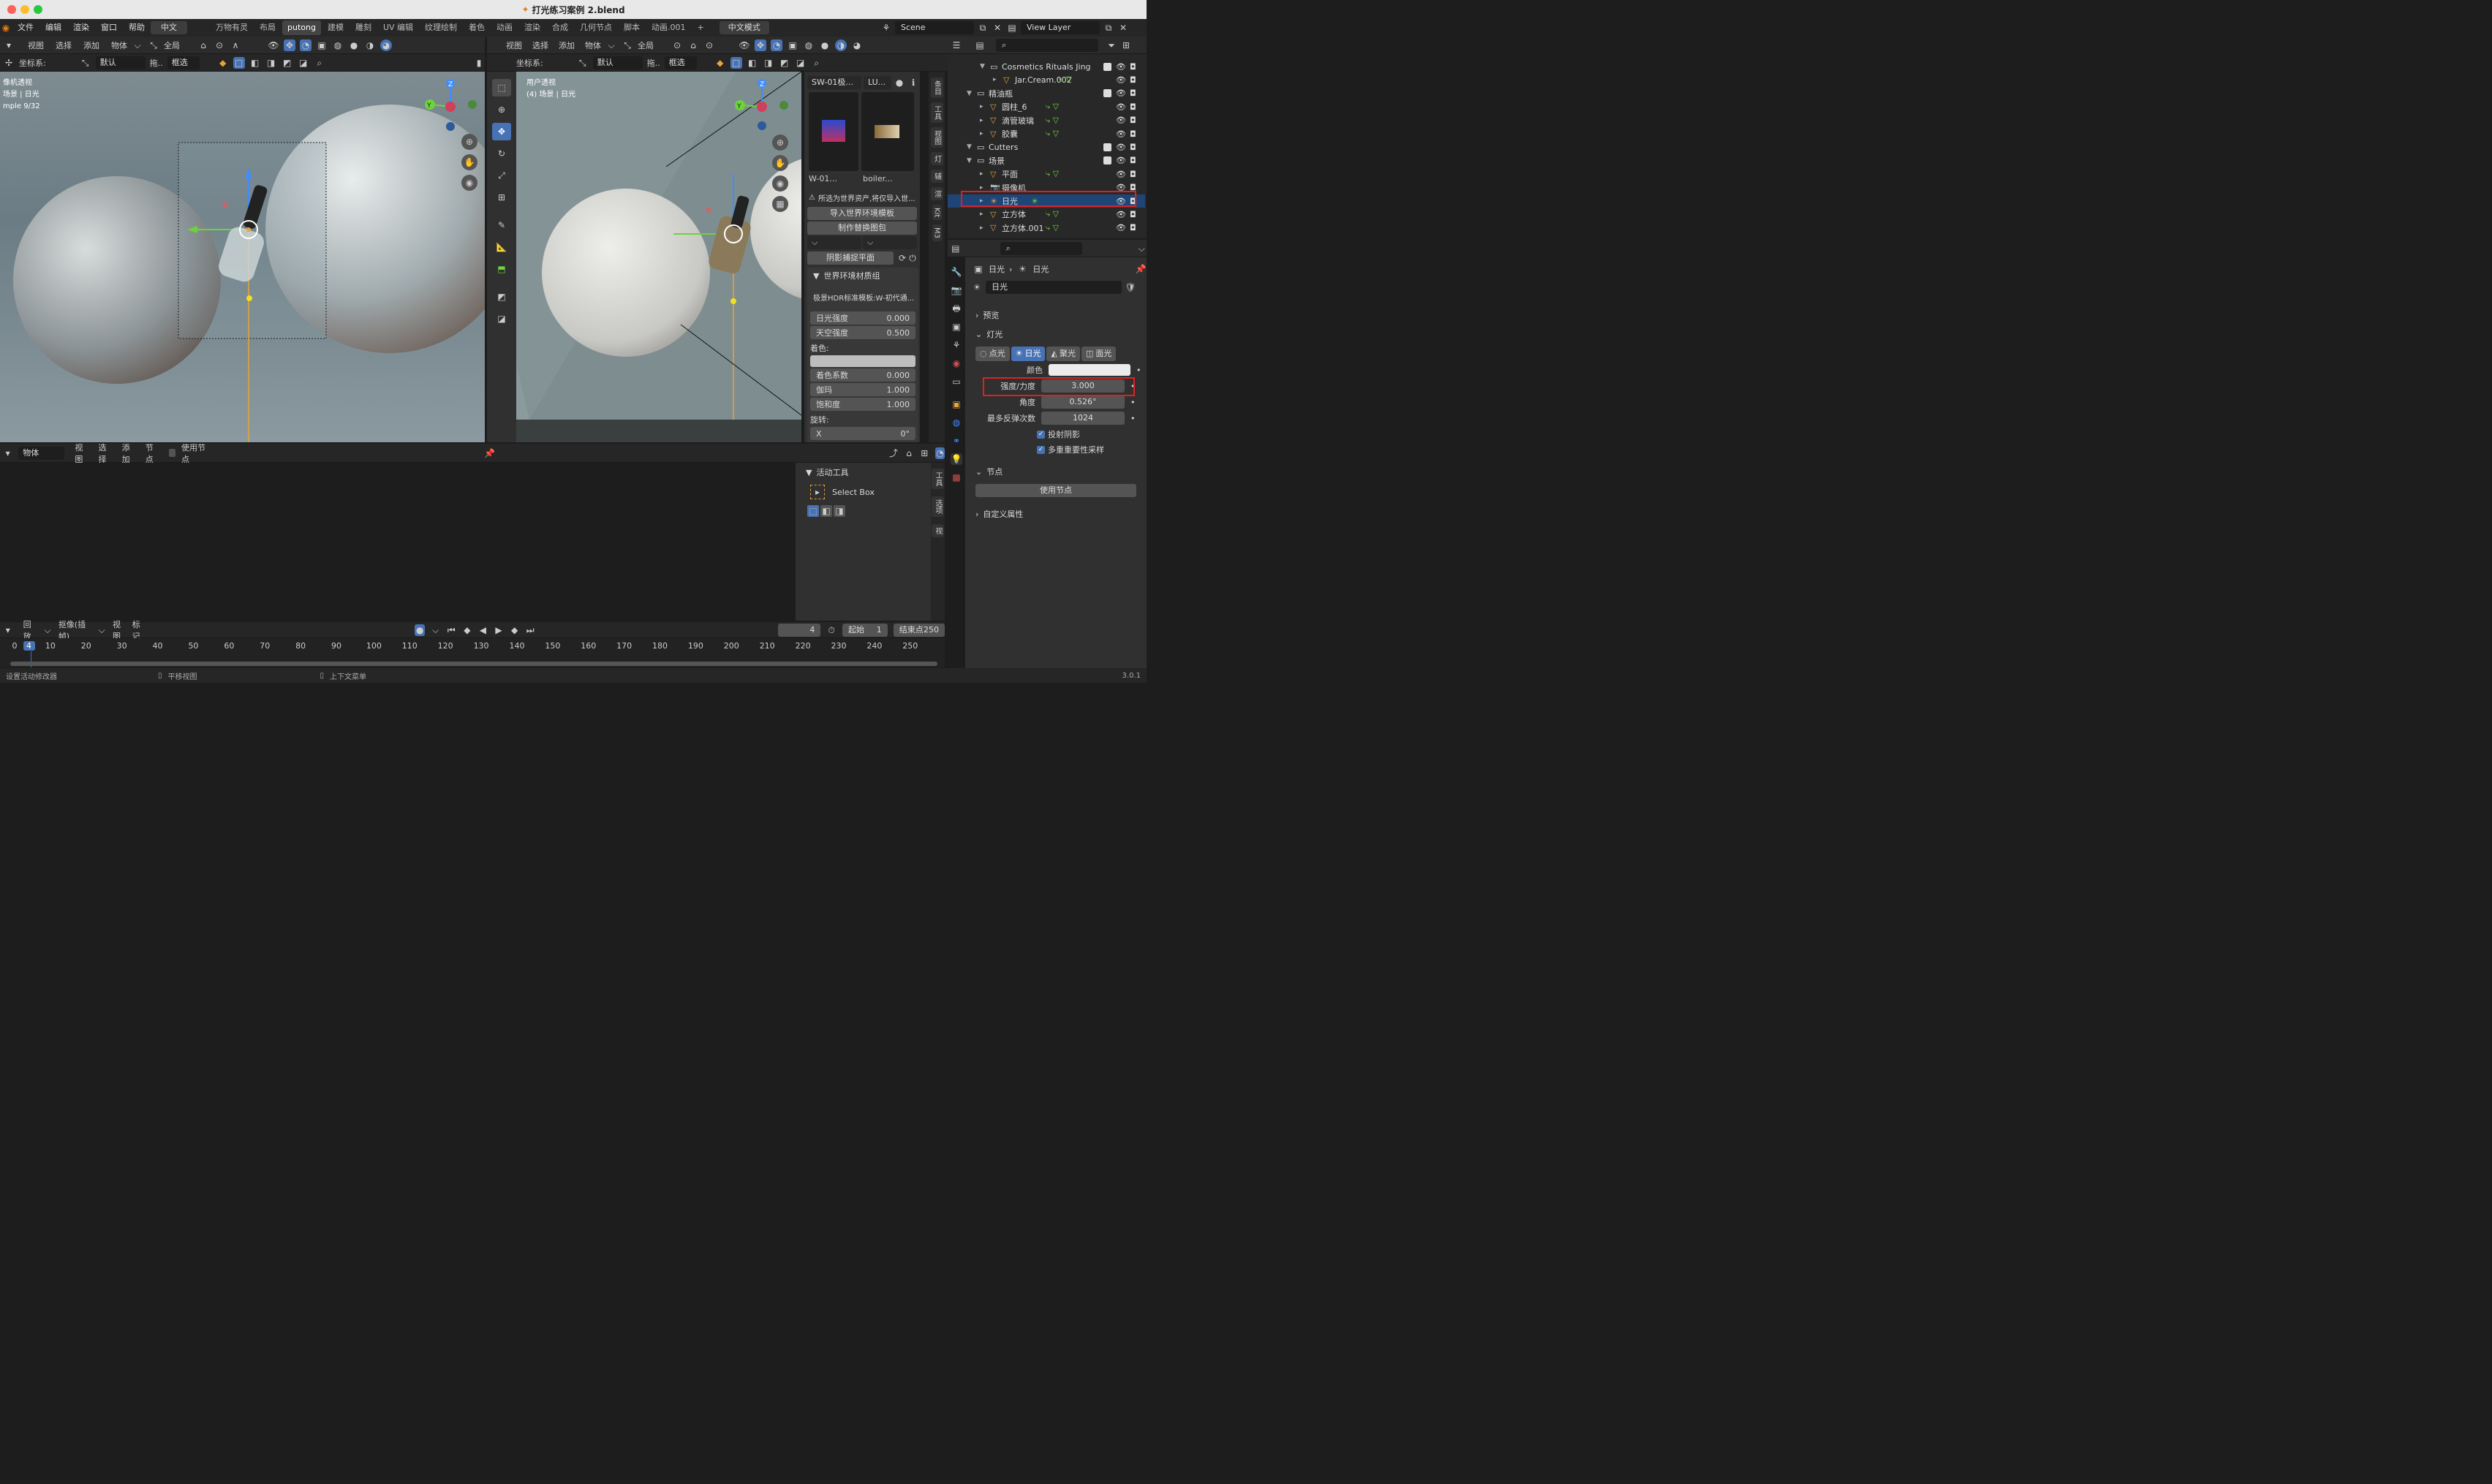  What do you see at coordinates (1083, 402) in the screenshot?
I see `light-field-value: 0.526°` at bounding box center [1083, 402].